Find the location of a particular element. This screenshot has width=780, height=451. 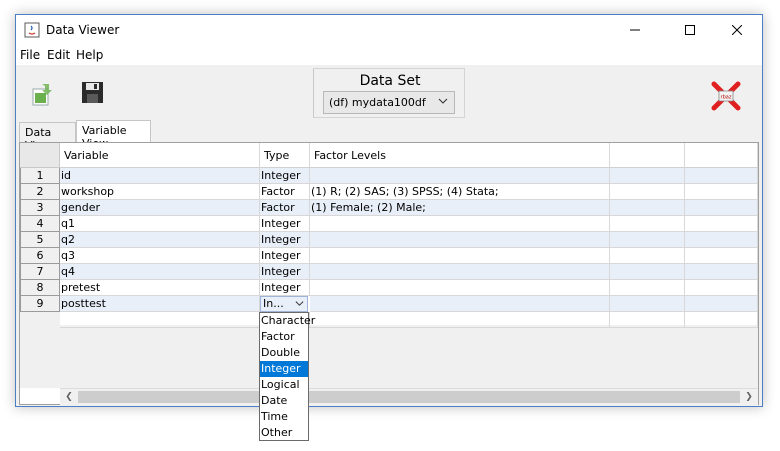

table-row: 1 id Integer is located at coordinates (389, 176).